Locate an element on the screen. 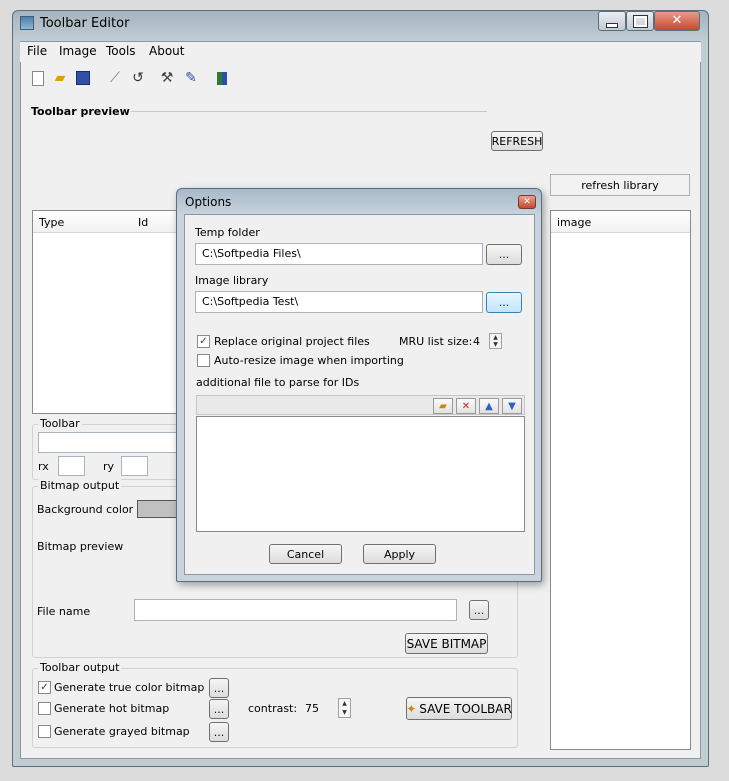 This screenshot has width=729, height=781. divider is located at coordinates (309, 111).